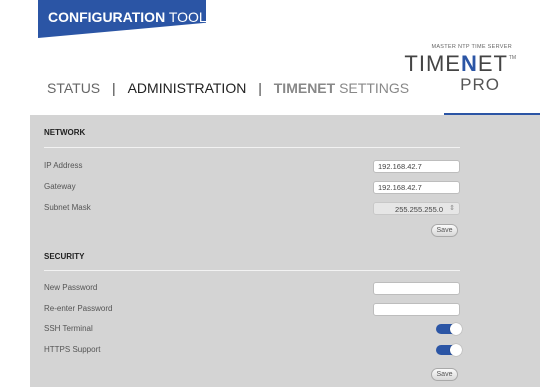 Image resolution: width=540 pixels, height=387 pixels. I want to click on new-password-label: New Password, so click(71, 287).